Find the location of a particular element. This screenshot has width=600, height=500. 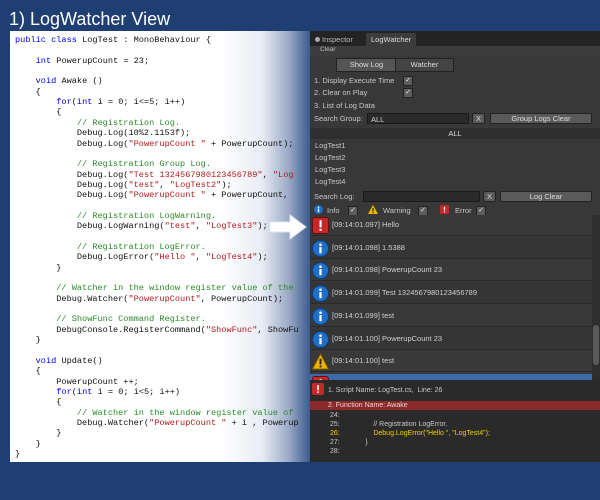

detail-line-number: 27: is located at coordinates (335, 442).